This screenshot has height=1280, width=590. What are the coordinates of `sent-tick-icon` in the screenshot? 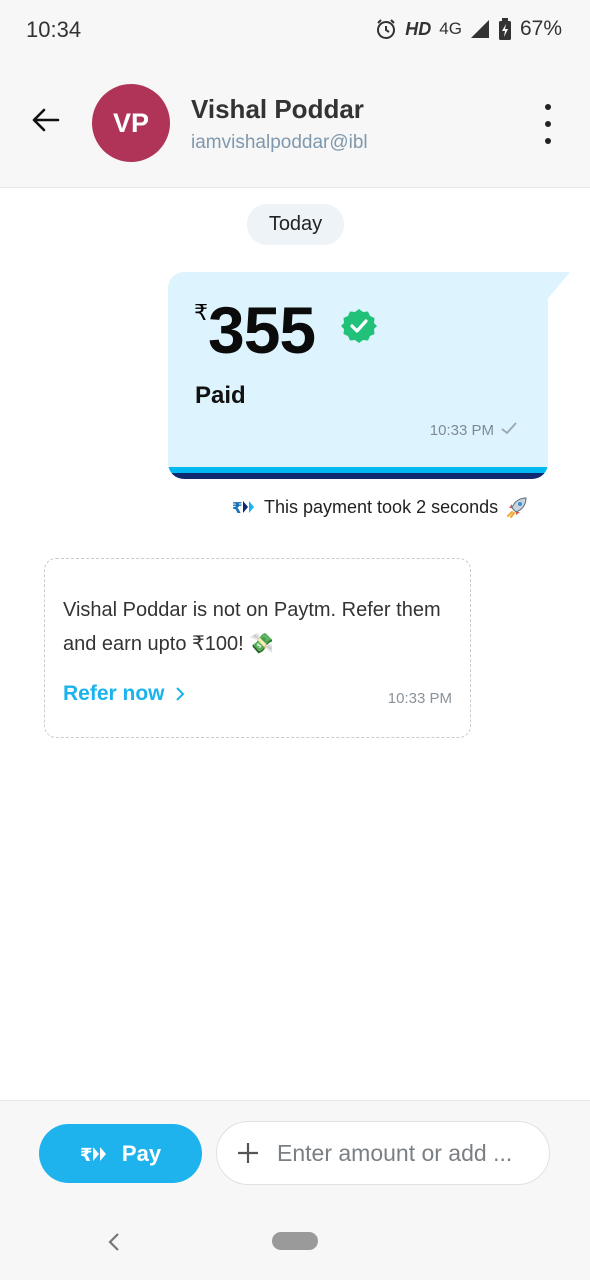 It's located at (509, 428).